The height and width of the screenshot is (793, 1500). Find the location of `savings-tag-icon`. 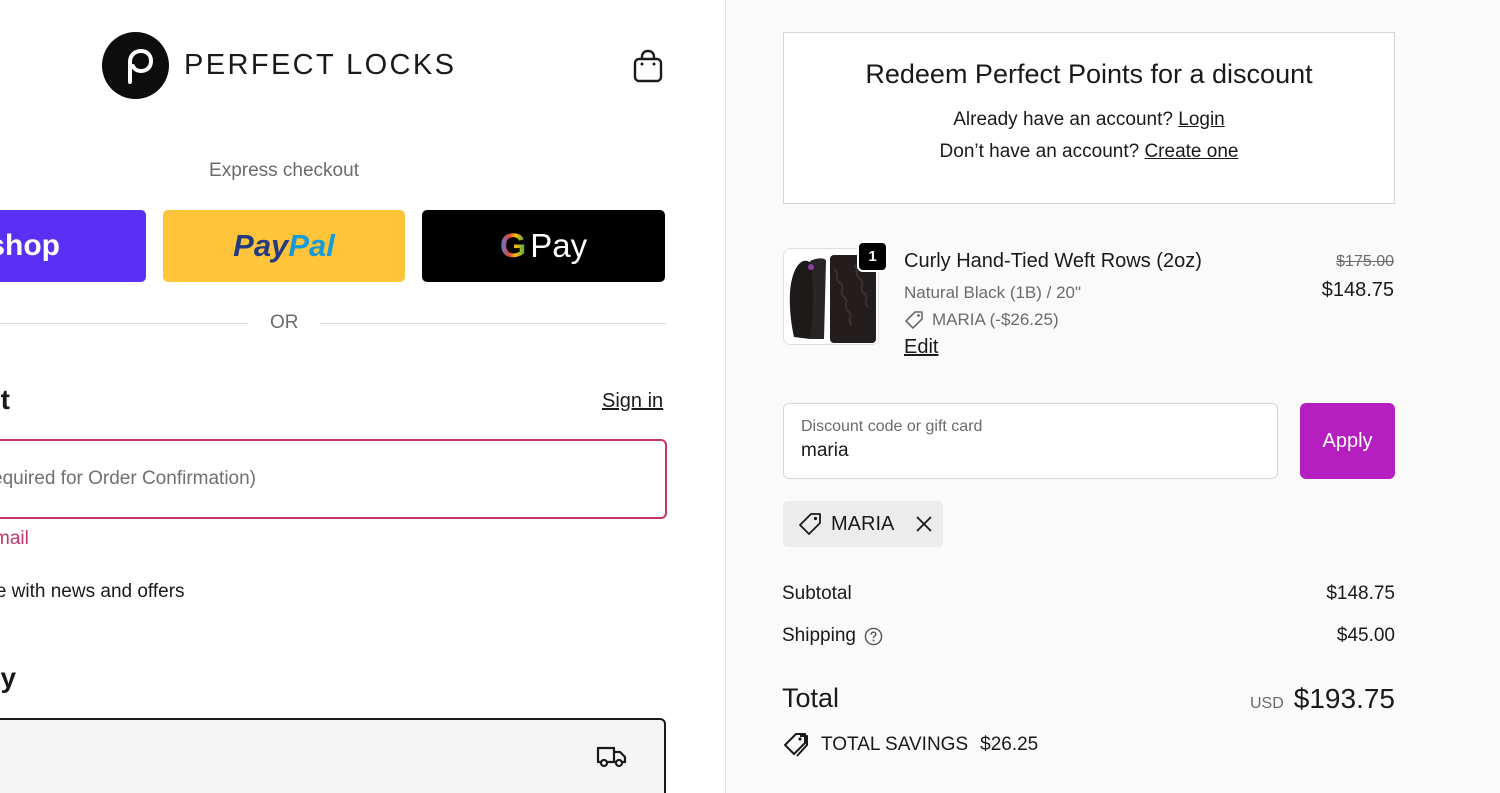

savings-tag-icon is located at coordinates (796, 745).